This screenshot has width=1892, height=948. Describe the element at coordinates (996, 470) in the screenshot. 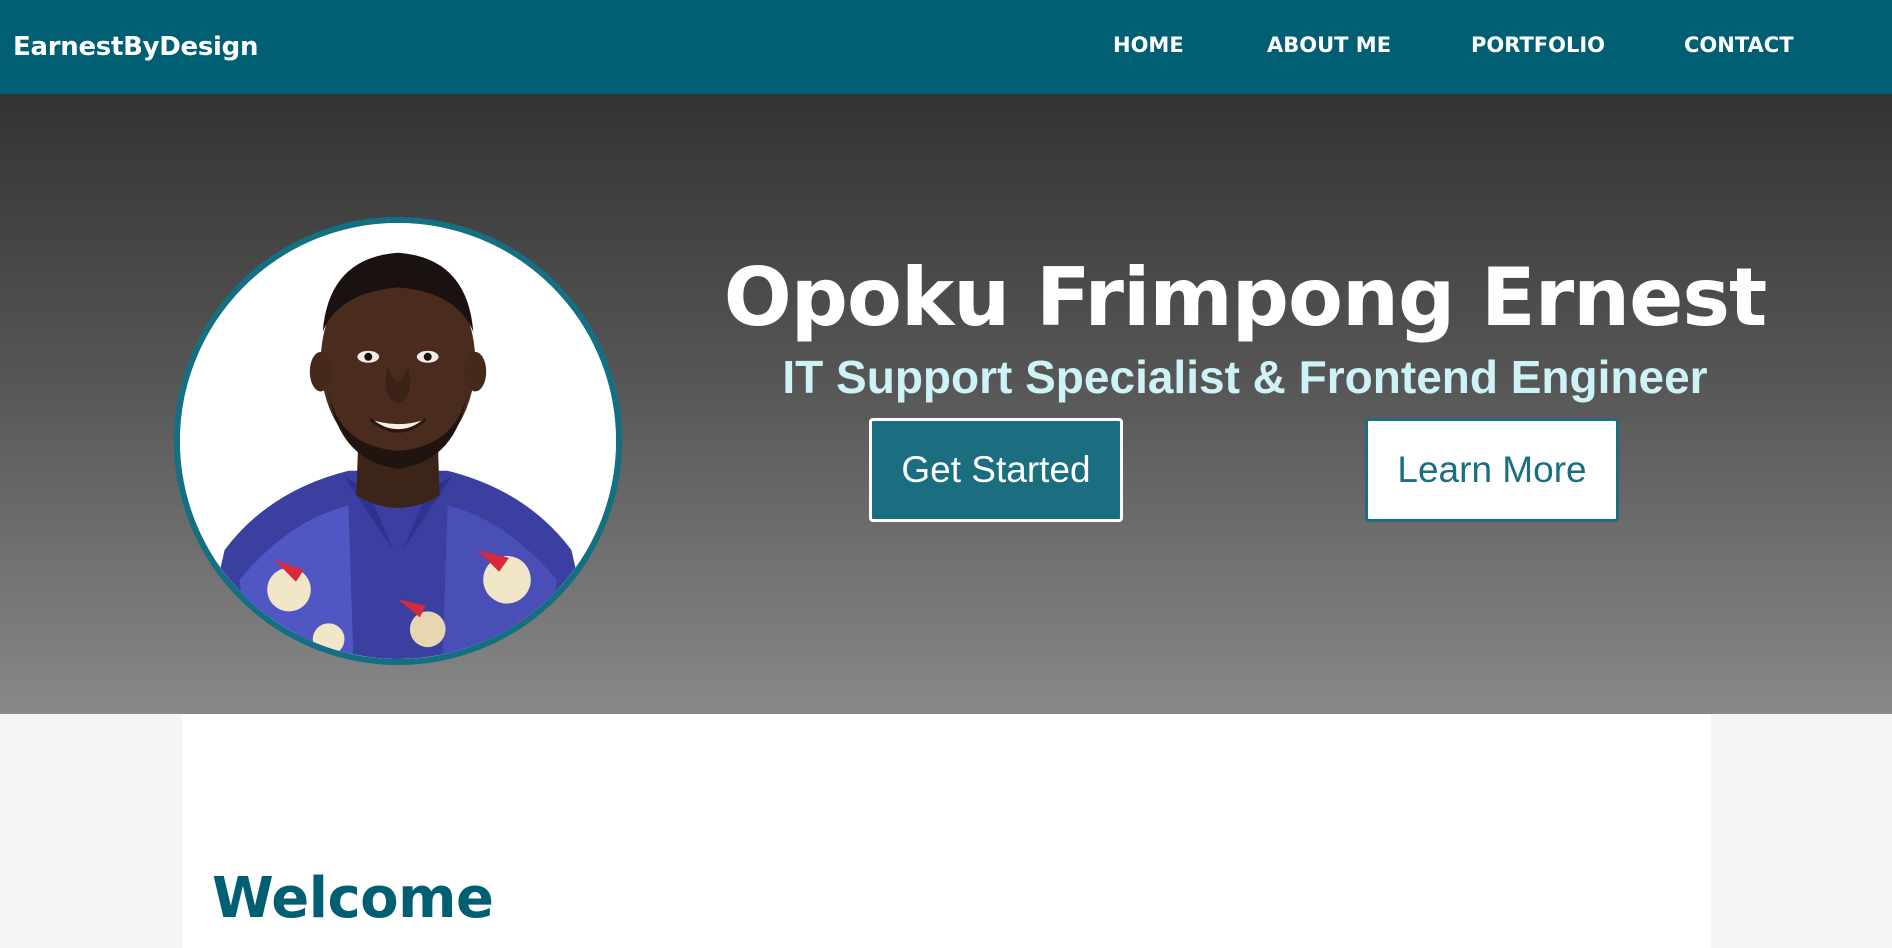

I see `get-started-button: Get Started` at that location.